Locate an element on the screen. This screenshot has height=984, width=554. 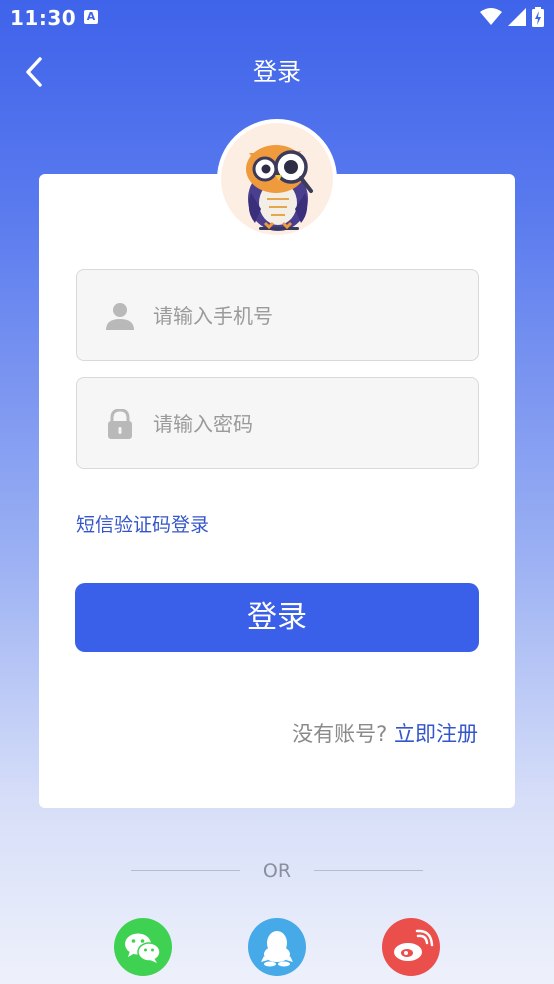
or-divider-text: OR is located at coordinates (277, 871).